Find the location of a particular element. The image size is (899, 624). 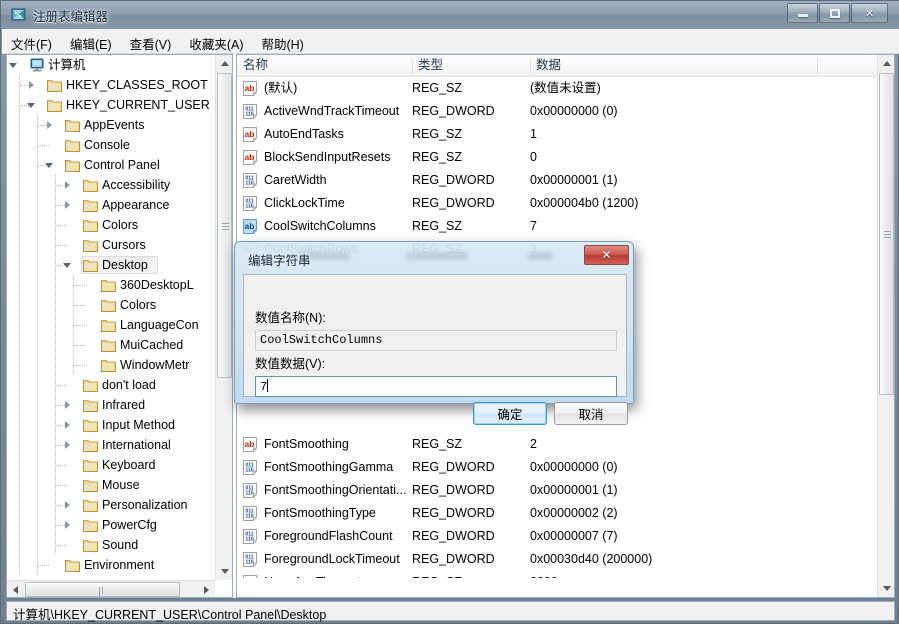

ok-button: 确定 is located at coordinates (510, 413).